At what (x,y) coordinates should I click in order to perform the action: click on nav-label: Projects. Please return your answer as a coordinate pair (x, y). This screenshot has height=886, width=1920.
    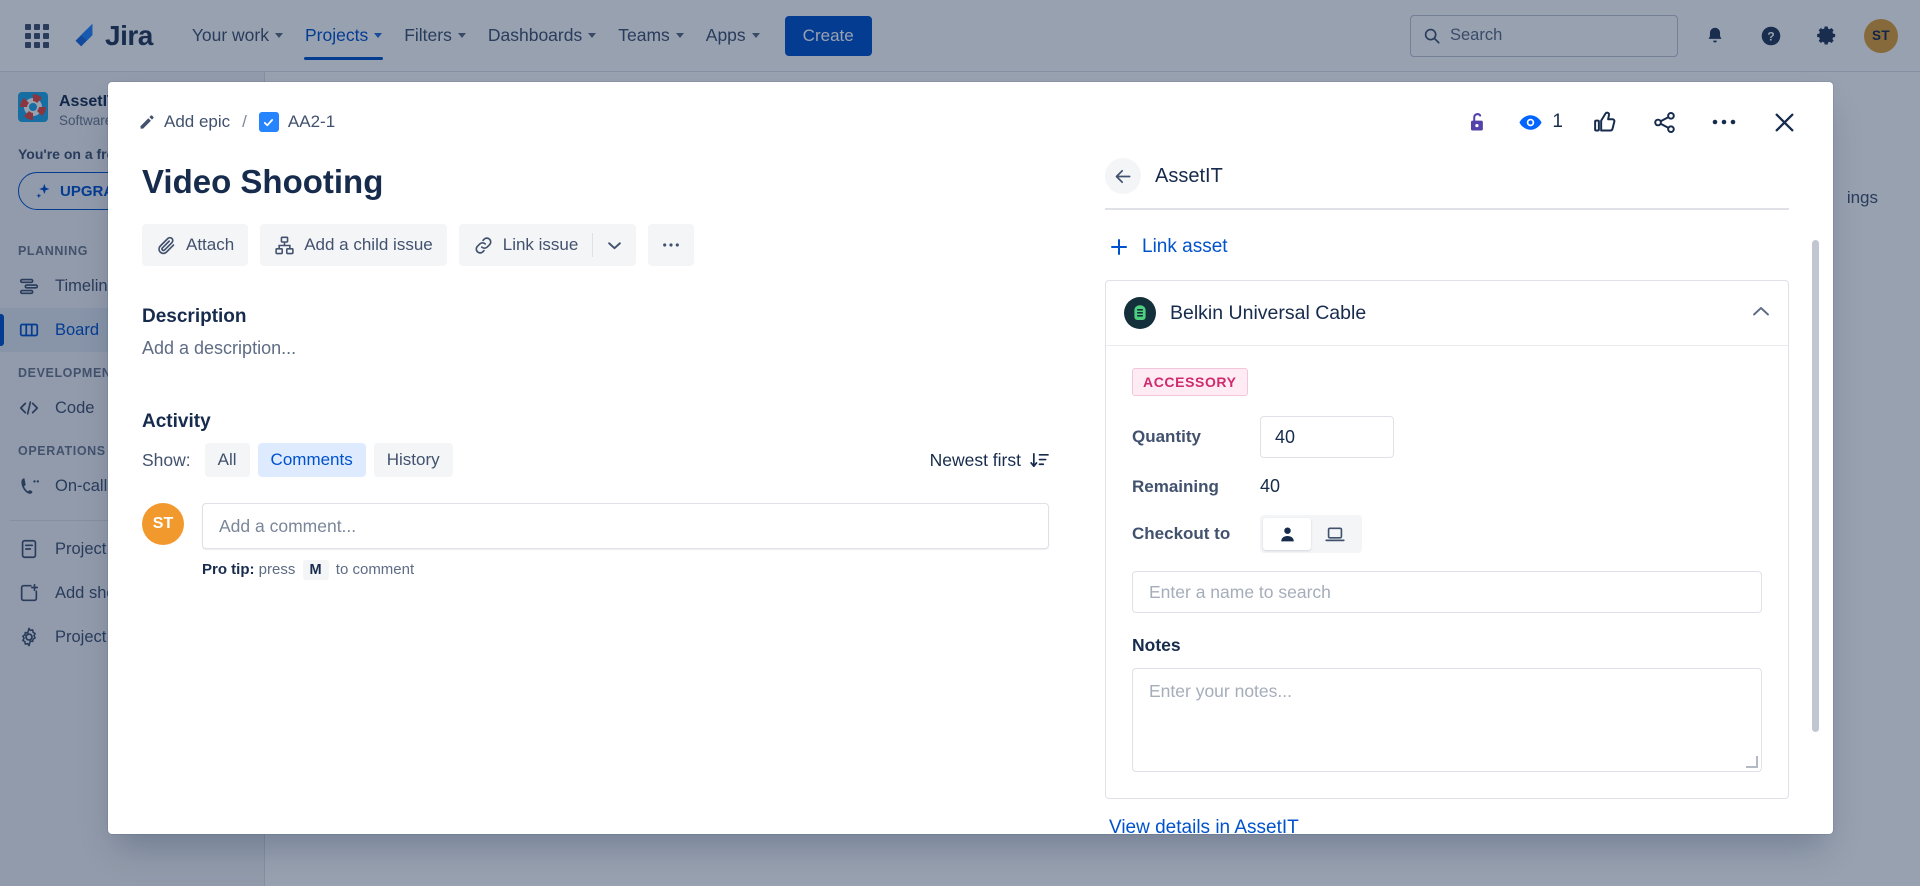
    Looking at the image, I should click on (337, 35).